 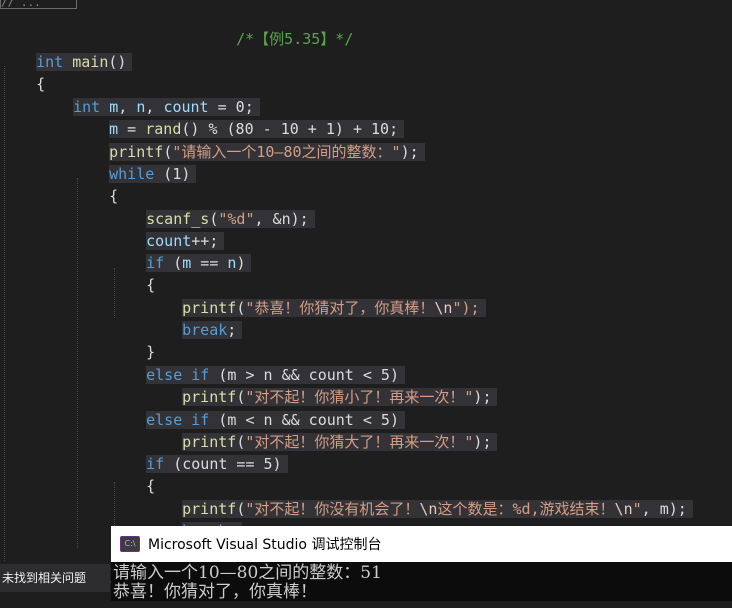 I want to click on code-line-elseif-small: else if (m > n && count < 5), so click(x=257, y=363).